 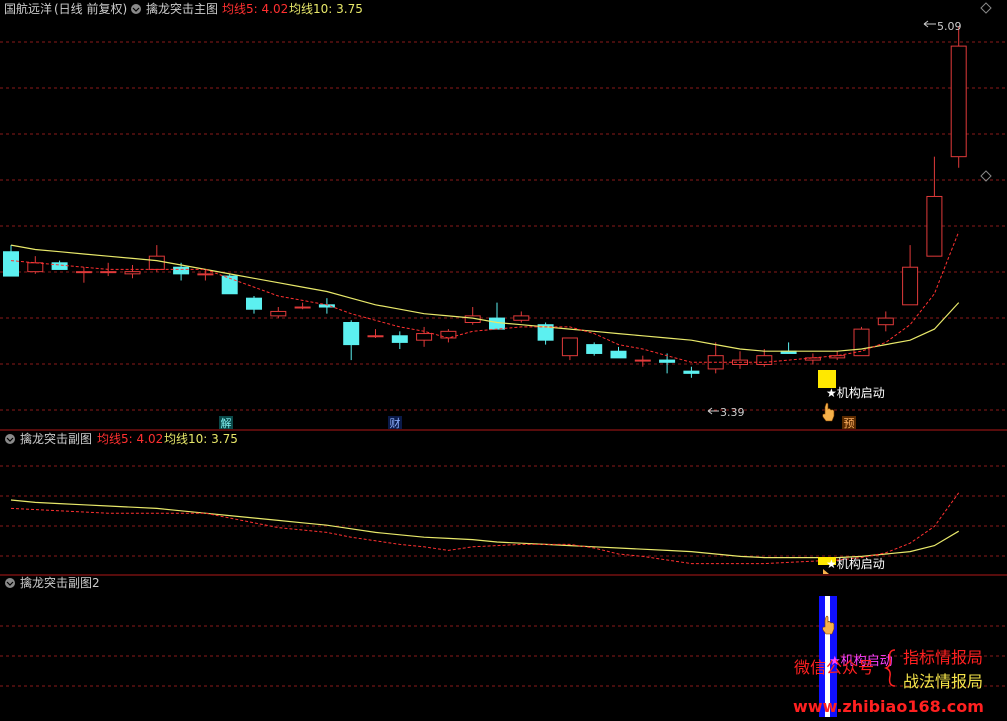 I want to click on main-indicator-name: 擒龙突击主图, so click(x=182, y=8).